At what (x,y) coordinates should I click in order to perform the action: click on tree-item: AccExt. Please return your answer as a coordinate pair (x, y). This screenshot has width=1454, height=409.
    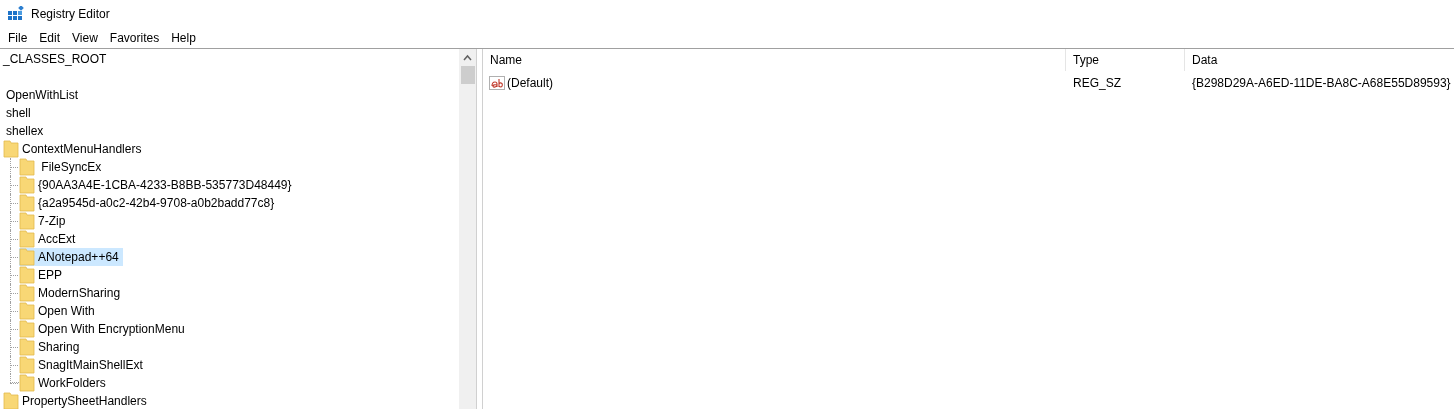
    Looking at the image, I should click on (49, 239).